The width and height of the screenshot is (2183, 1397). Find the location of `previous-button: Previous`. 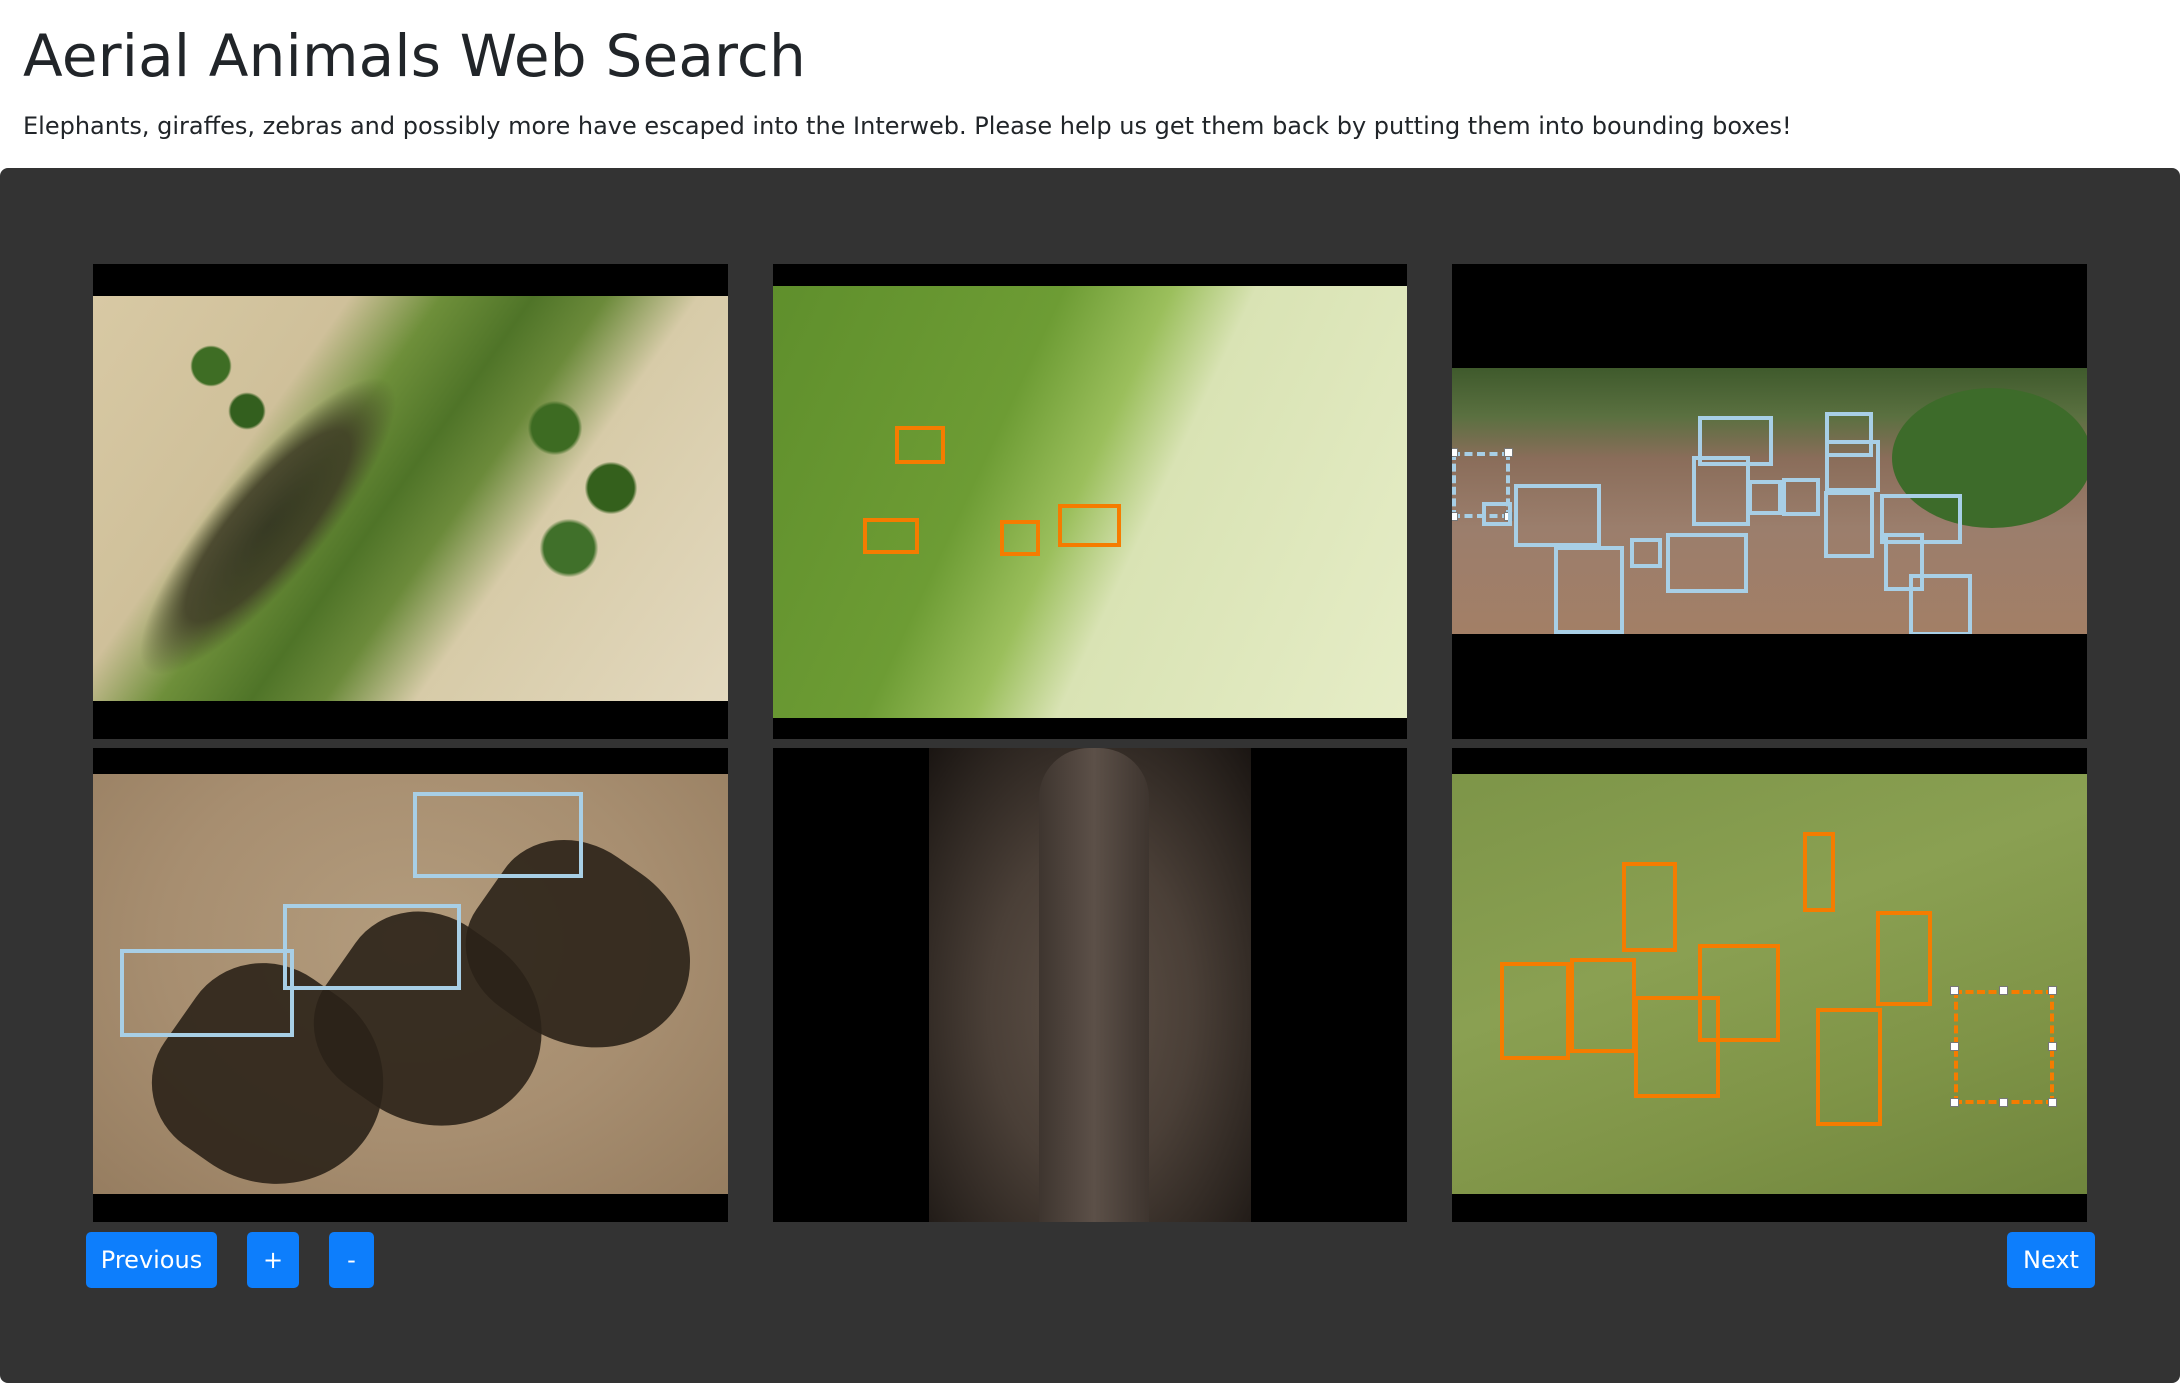

previous-button: Previous is located at coordinates (151, 1260).